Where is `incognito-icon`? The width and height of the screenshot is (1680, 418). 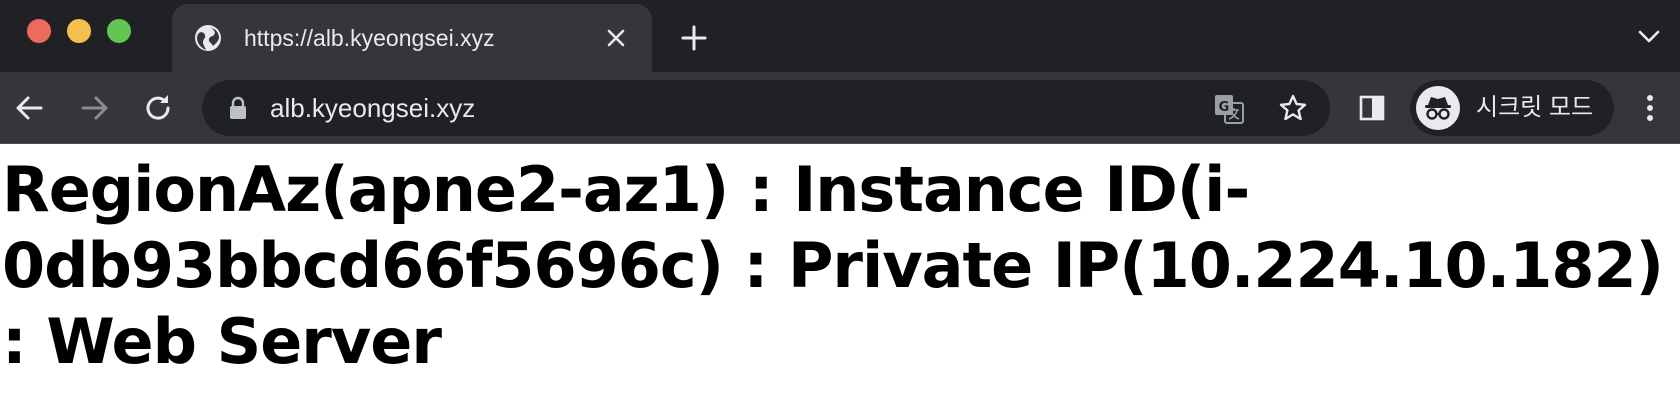
incognito-icon is located at coordinates (1438, 108).